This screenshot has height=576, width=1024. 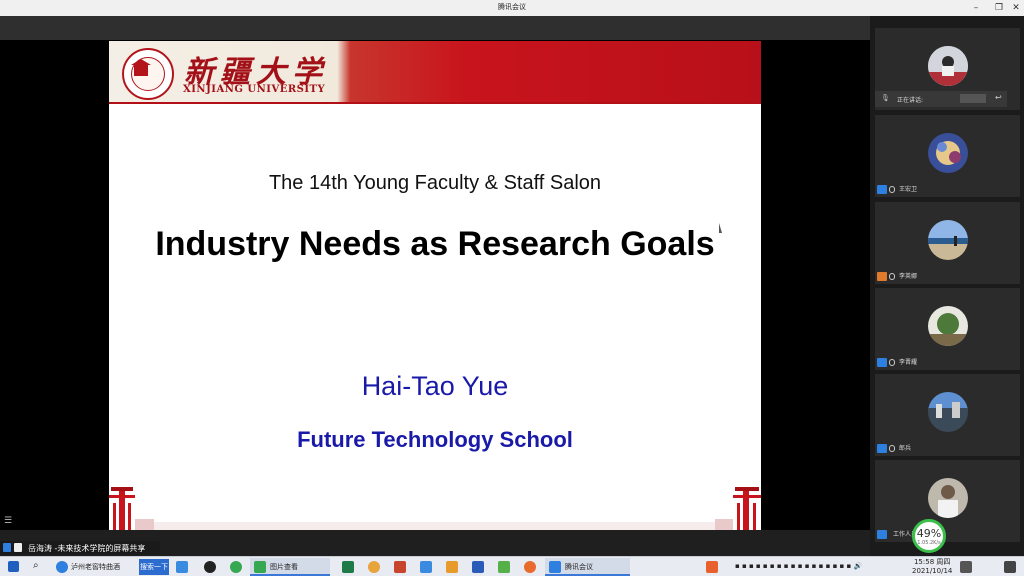 I want to click on speaking-indicator: 🎙 正在讲话: ↩, so click(x=941, y=99).